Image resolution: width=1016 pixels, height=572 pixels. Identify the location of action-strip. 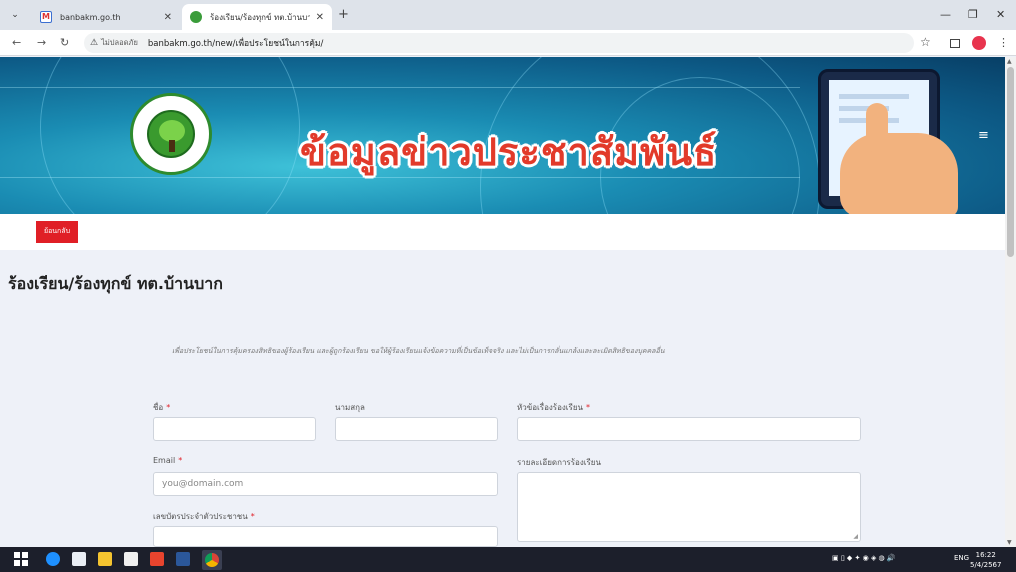
(502, 232).